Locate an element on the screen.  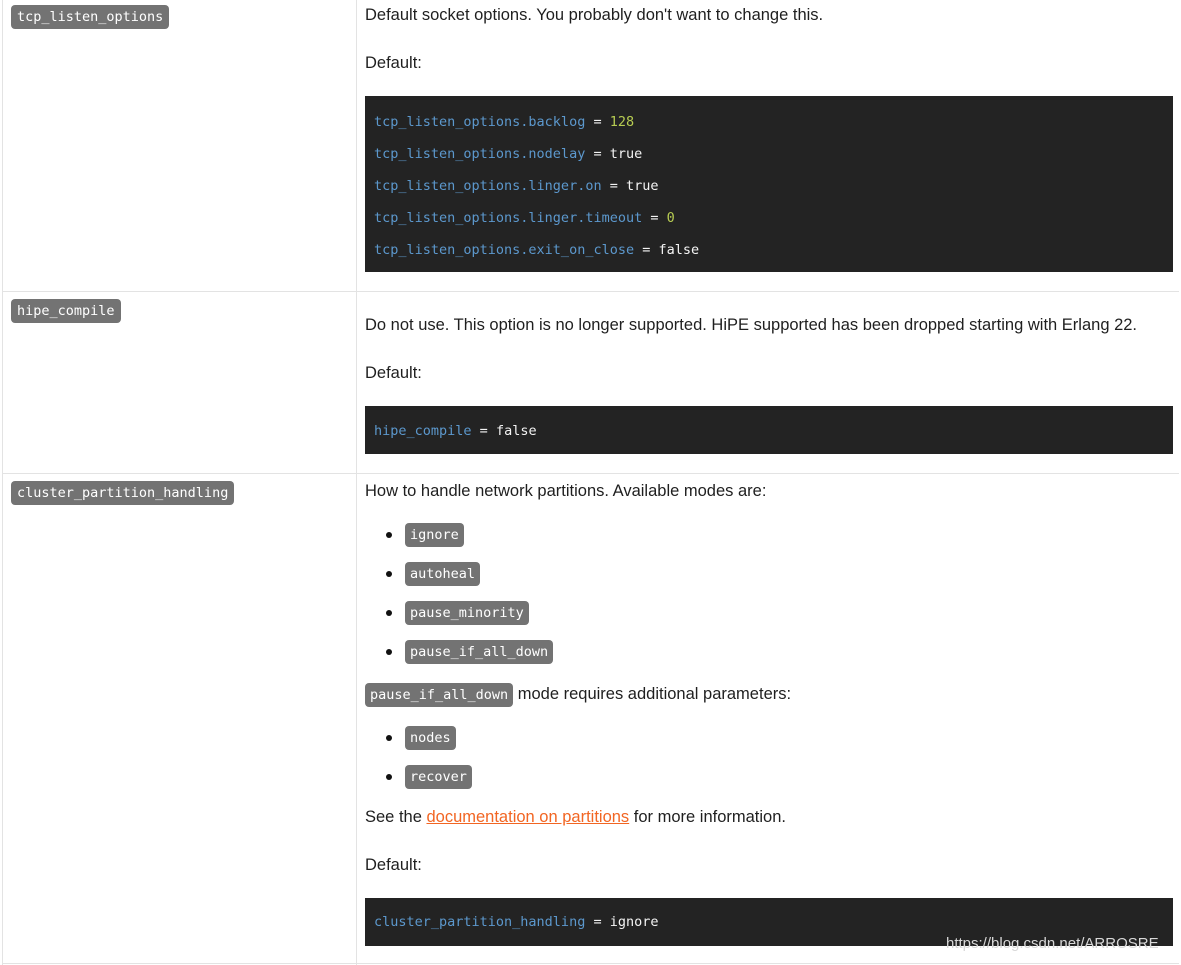
partitions-doc-link: documentation on partitions is located at coordinates (527, 817).